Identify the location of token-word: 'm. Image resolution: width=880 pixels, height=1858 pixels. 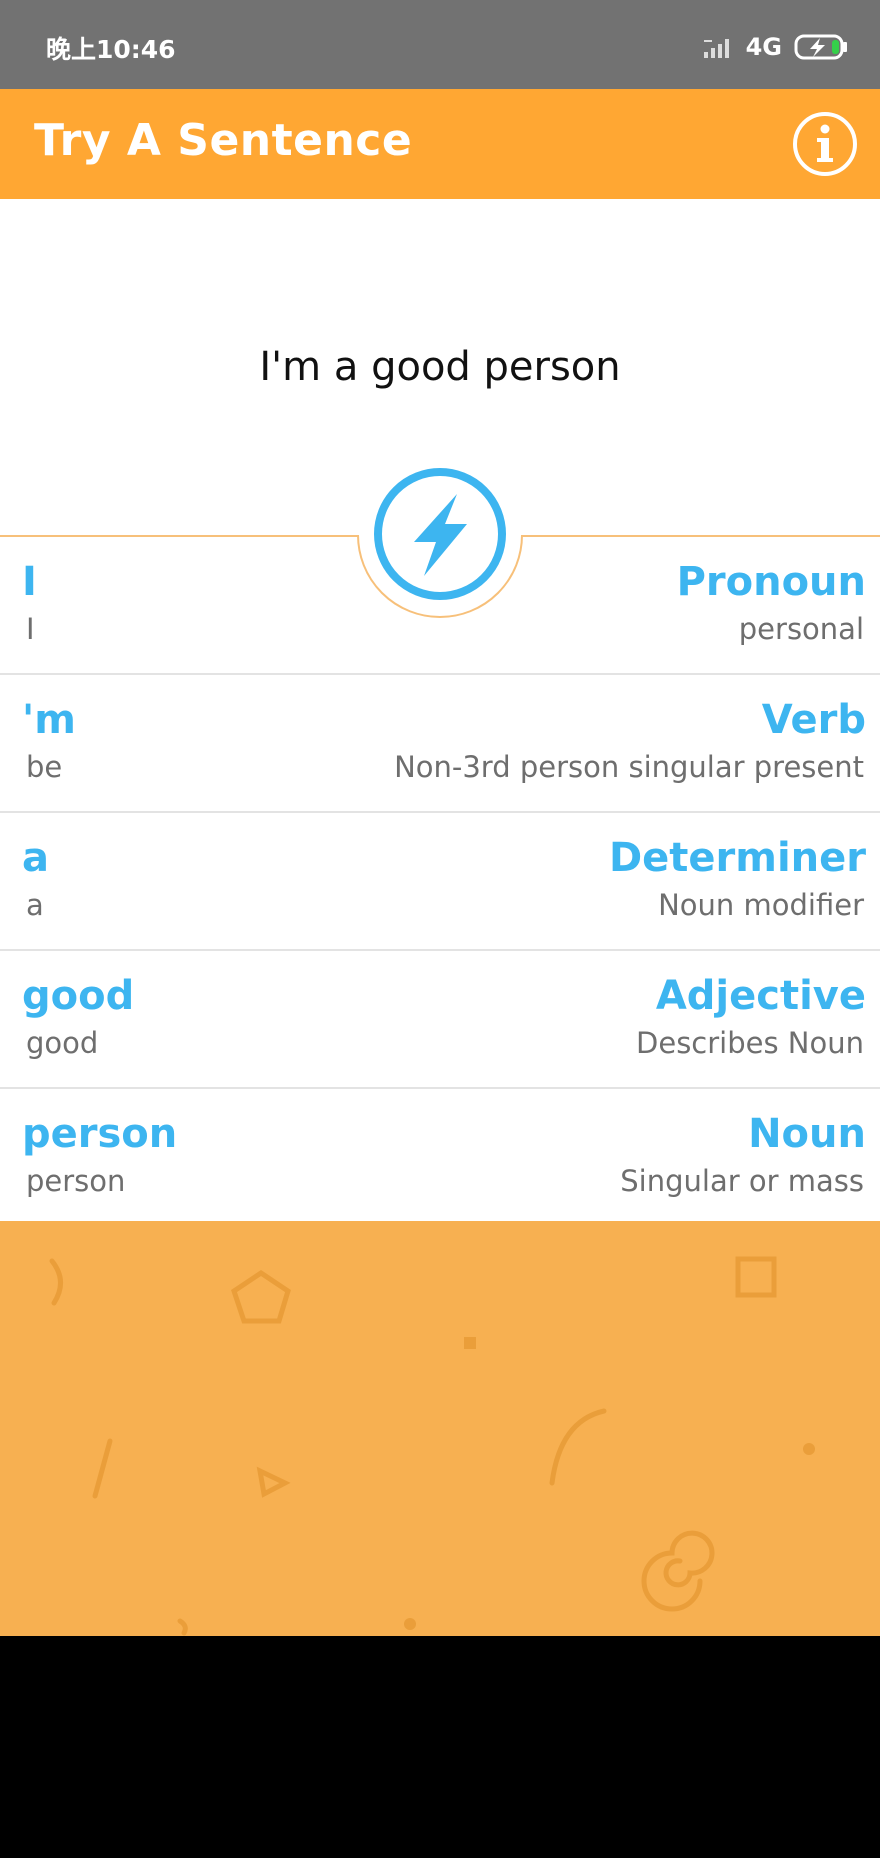
(49, 720).